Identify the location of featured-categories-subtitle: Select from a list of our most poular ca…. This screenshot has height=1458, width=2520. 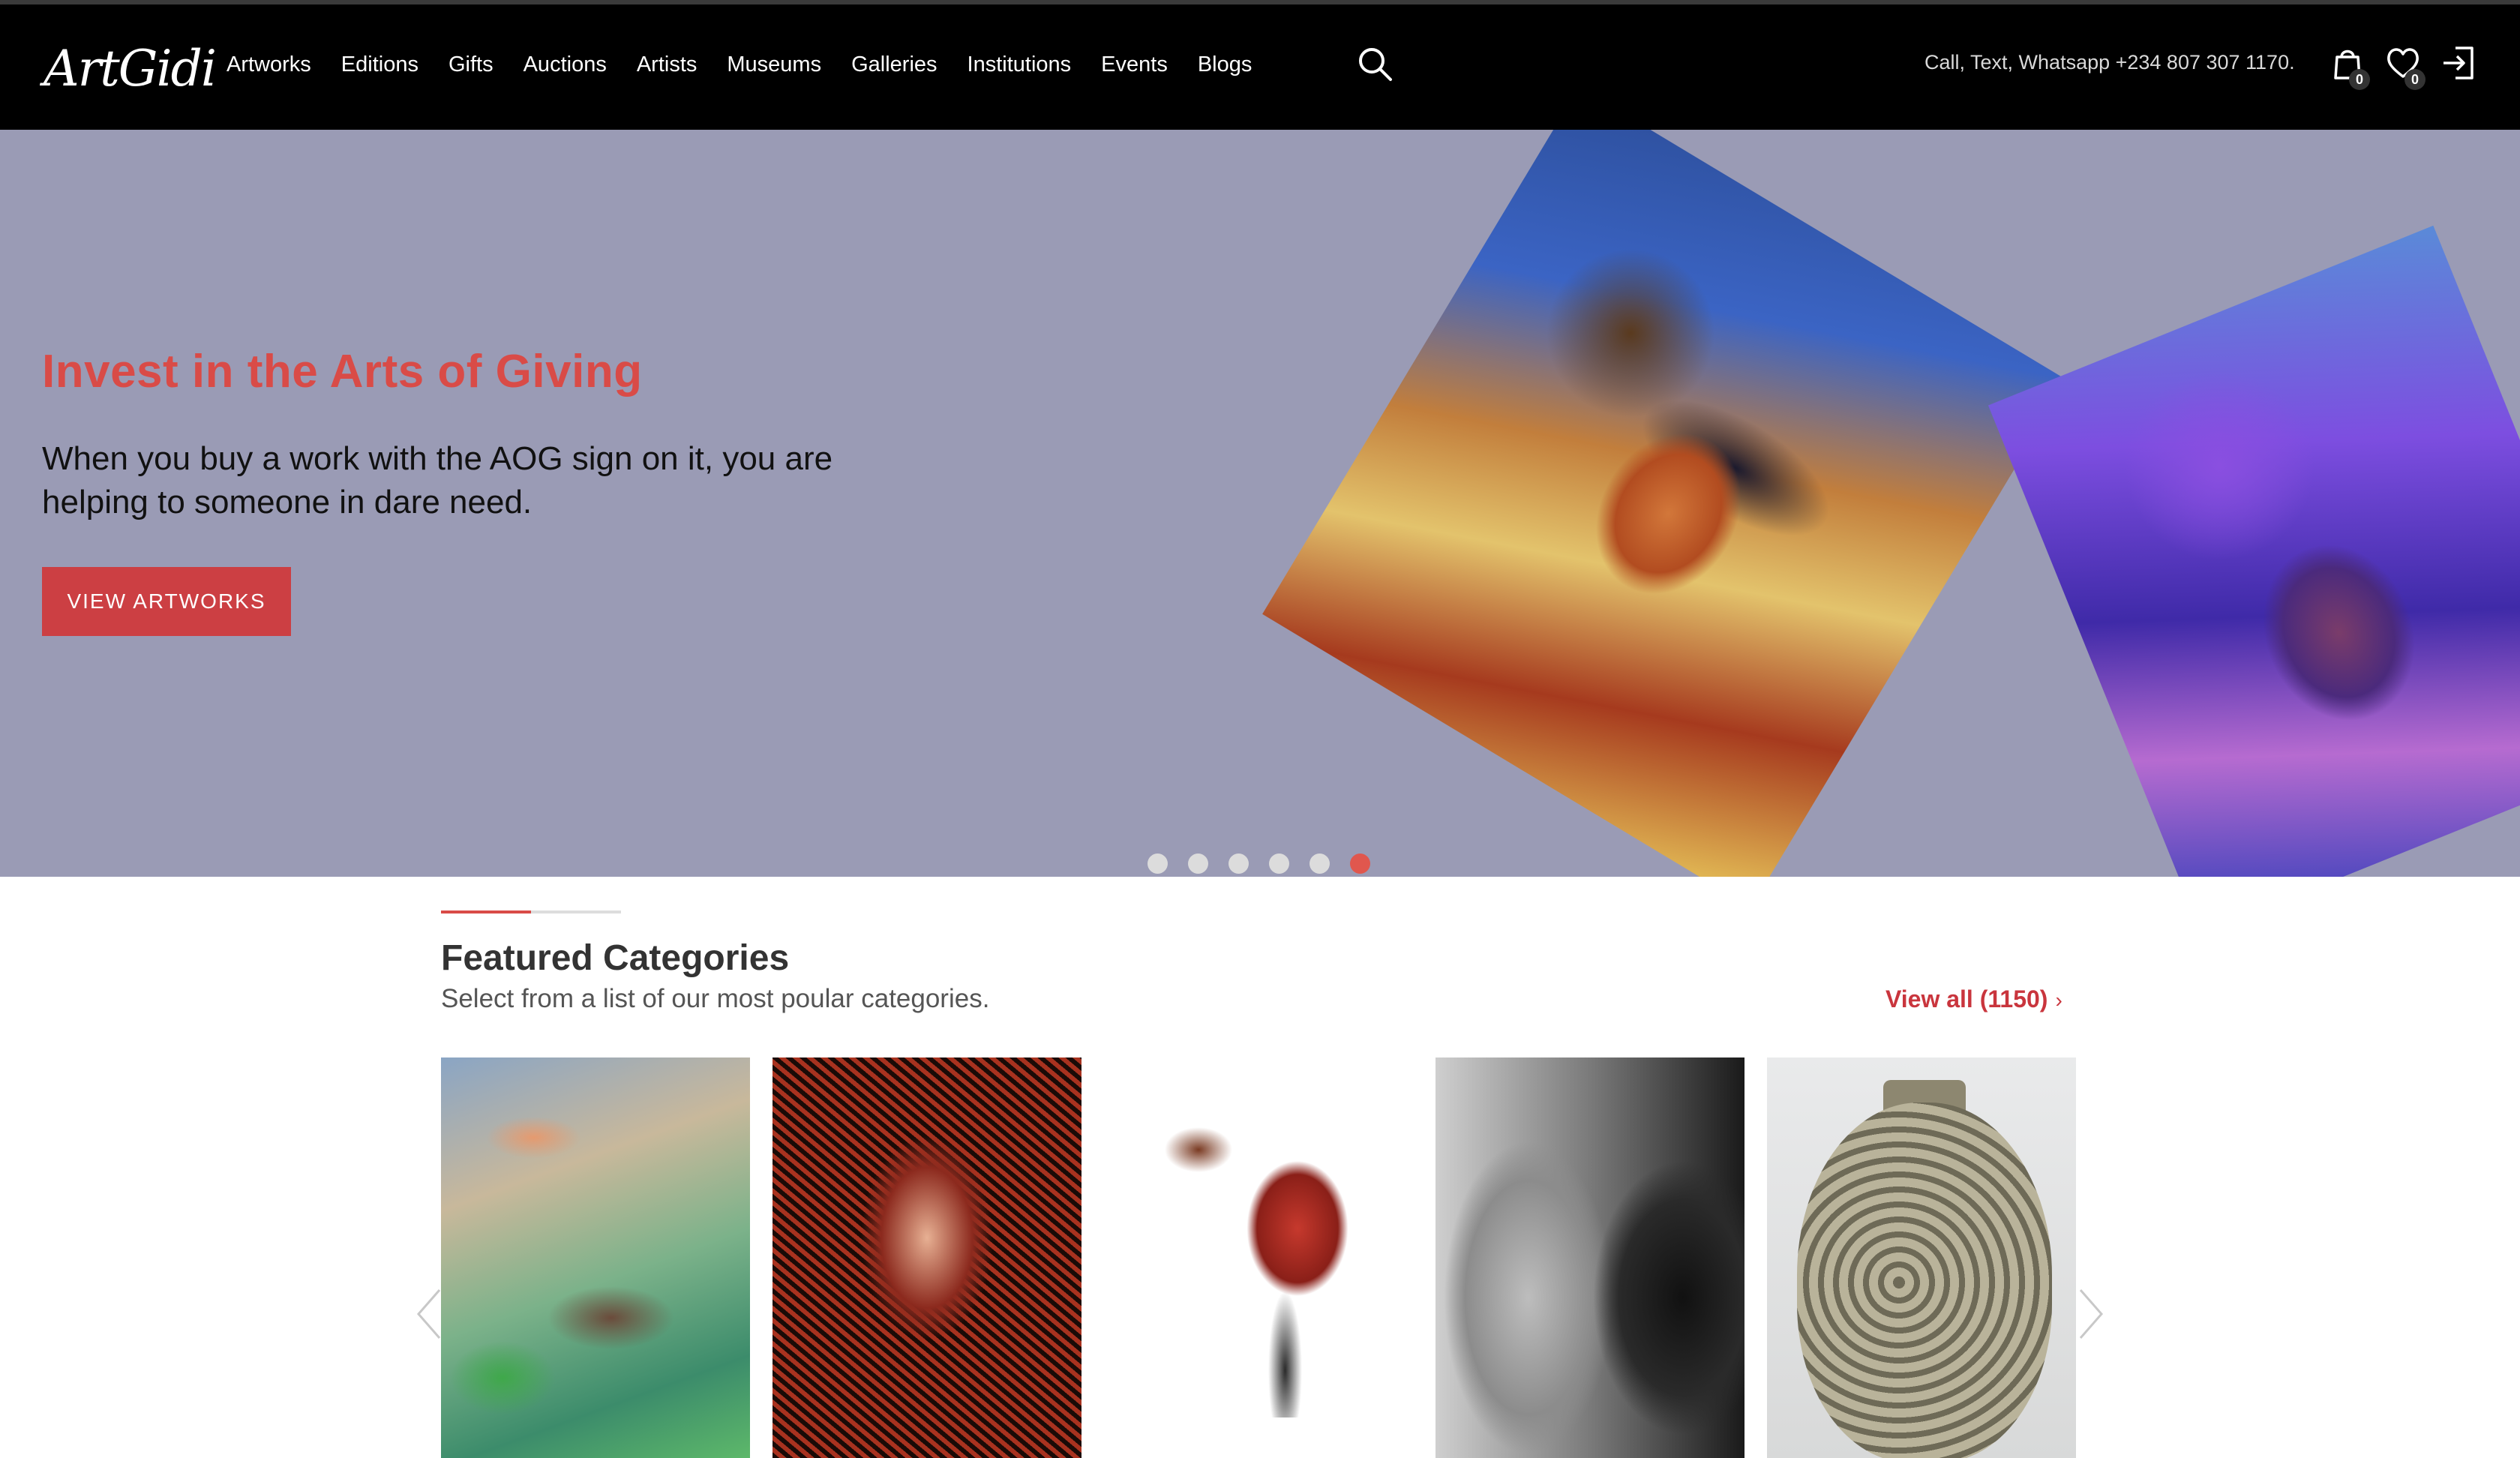
(715, 998).